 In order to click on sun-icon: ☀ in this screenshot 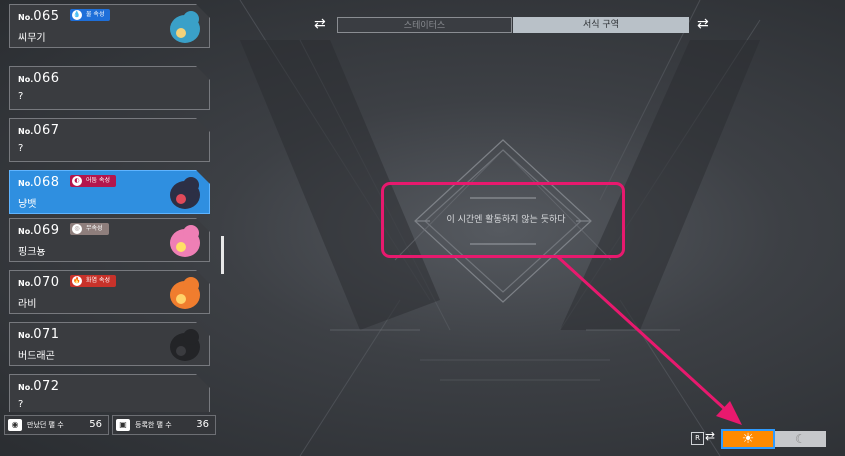, I will do `click(748, 439)`.